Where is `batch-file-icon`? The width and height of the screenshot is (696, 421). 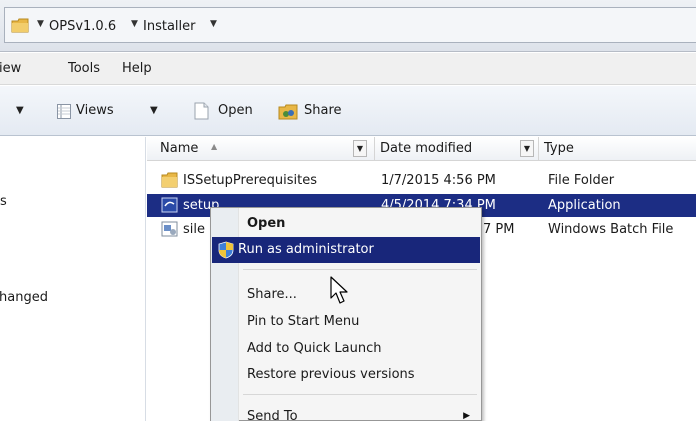
batch-file-icon is located at coordinates (169, 229).